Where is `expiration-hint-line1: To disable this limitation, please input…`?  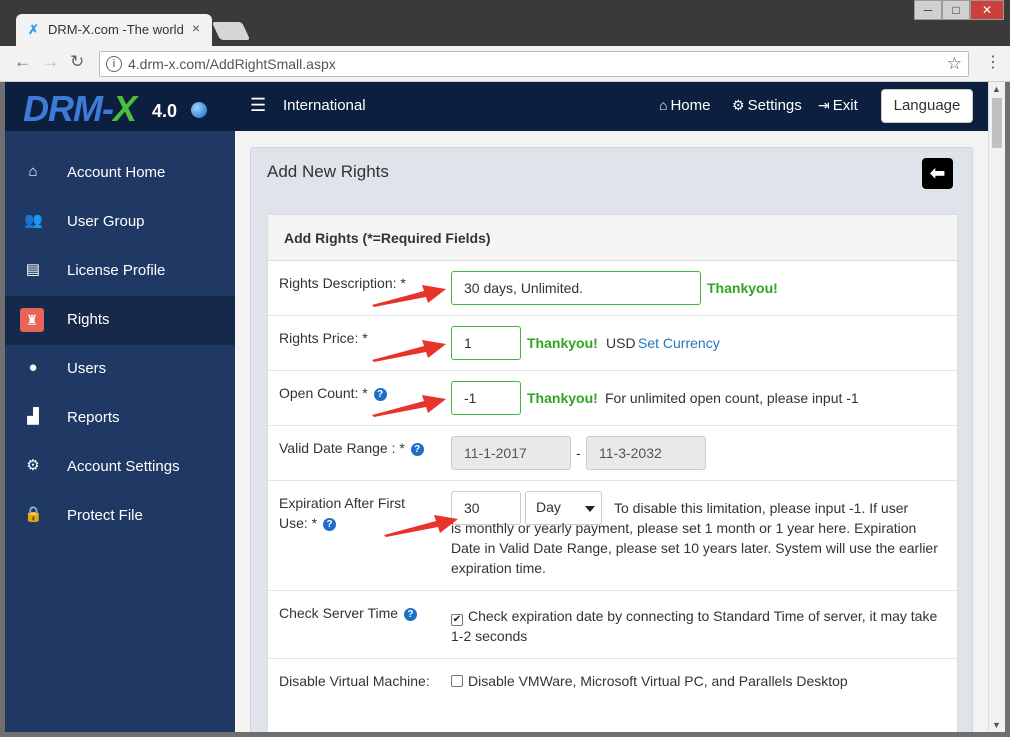
expiration-hint-line1: To disable this limitation, please input… is located at coordinates (761, 508).